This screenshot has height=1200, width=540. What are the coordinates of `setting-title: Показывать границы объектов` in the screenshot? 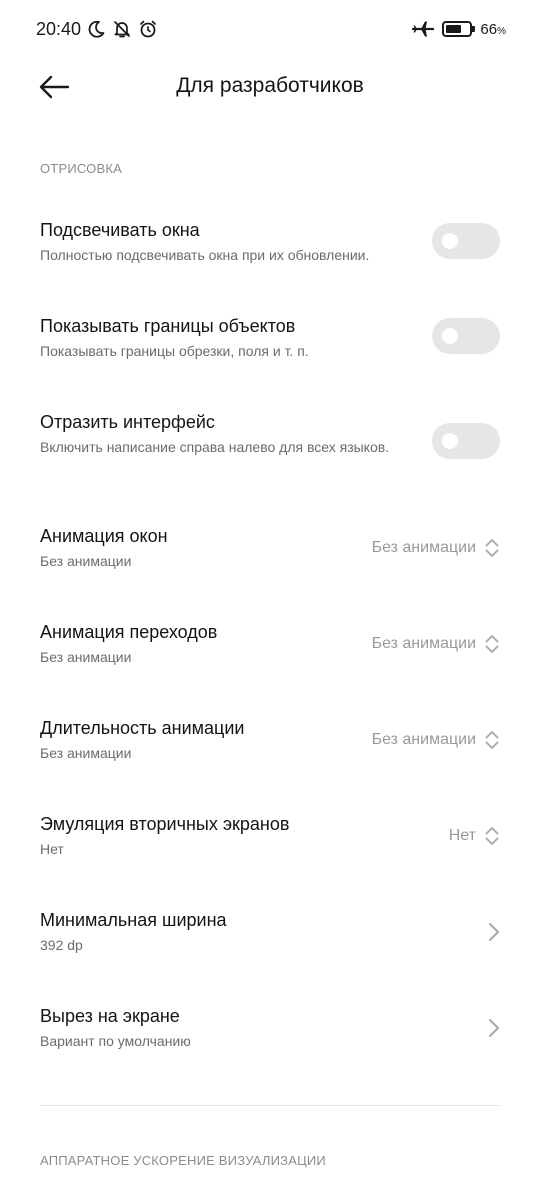 It's located at (168, 326).